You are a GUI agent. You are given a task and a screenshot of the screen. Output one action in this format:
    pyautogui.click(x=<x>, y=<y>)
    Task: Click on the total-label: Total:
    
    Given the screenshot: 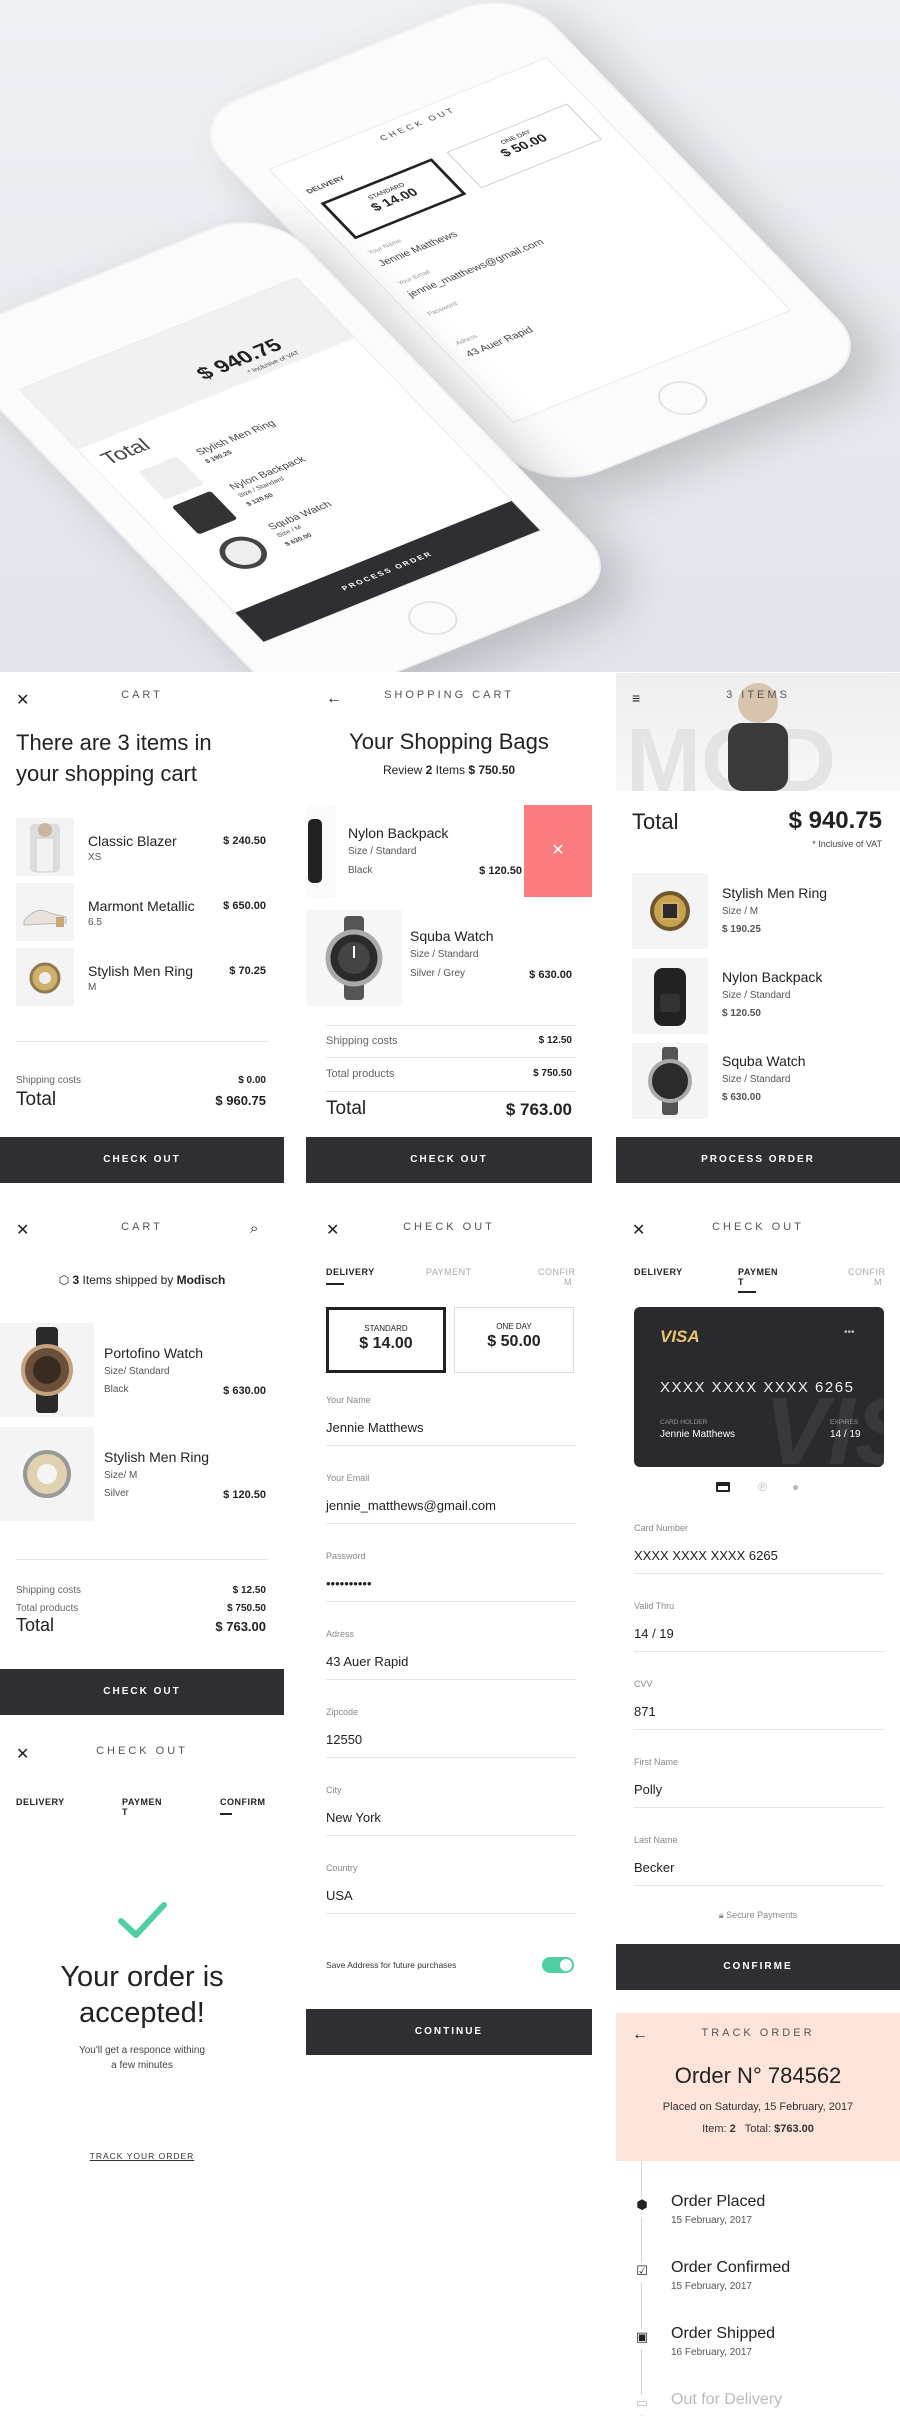 What is the action you would take?
    pyautogui.click(x=759, y=2129)
    